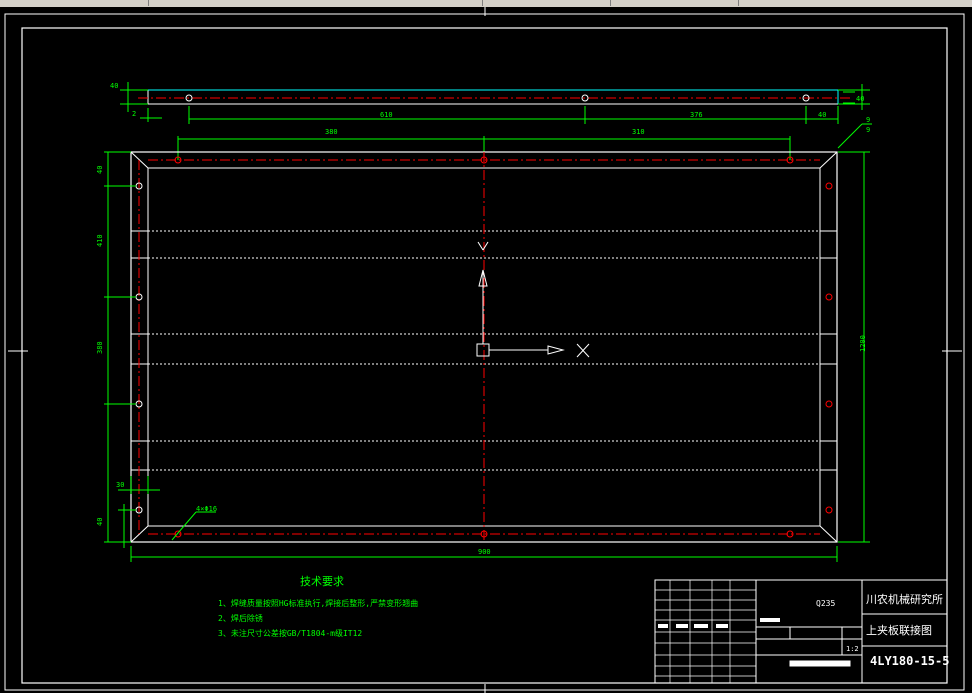 Image resolution: width=972 pixels, height=693 pixels. What do you see at coordinates (100, 240) in the screenshot?
I see `dim-left-2: 410` at bounding box center [100, 240].